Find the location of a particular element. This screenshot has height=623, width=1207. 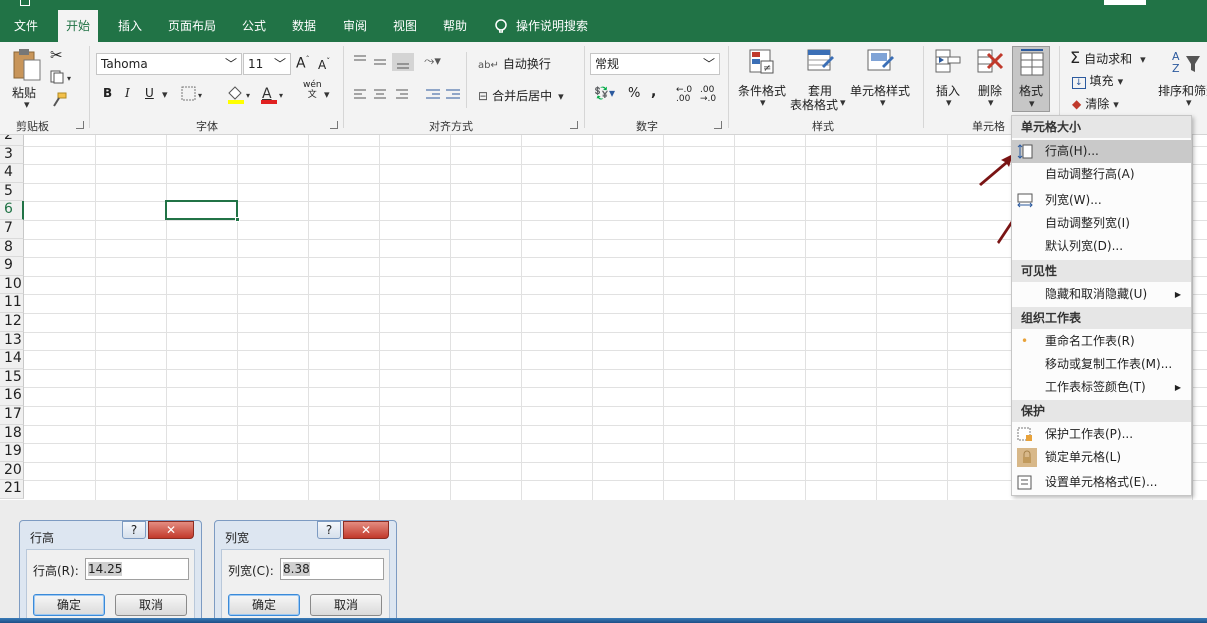

row-header: 17 is located at coordinates (12, 415).